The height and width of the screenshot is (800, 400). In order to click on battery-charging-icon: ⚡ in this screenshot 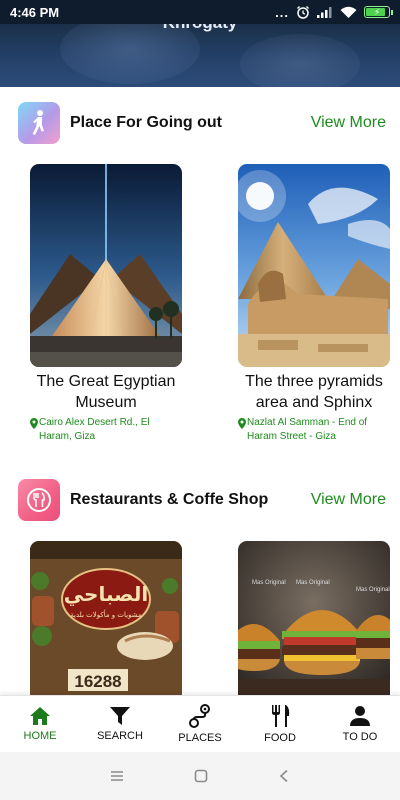, I will do `click(378, 12)`.